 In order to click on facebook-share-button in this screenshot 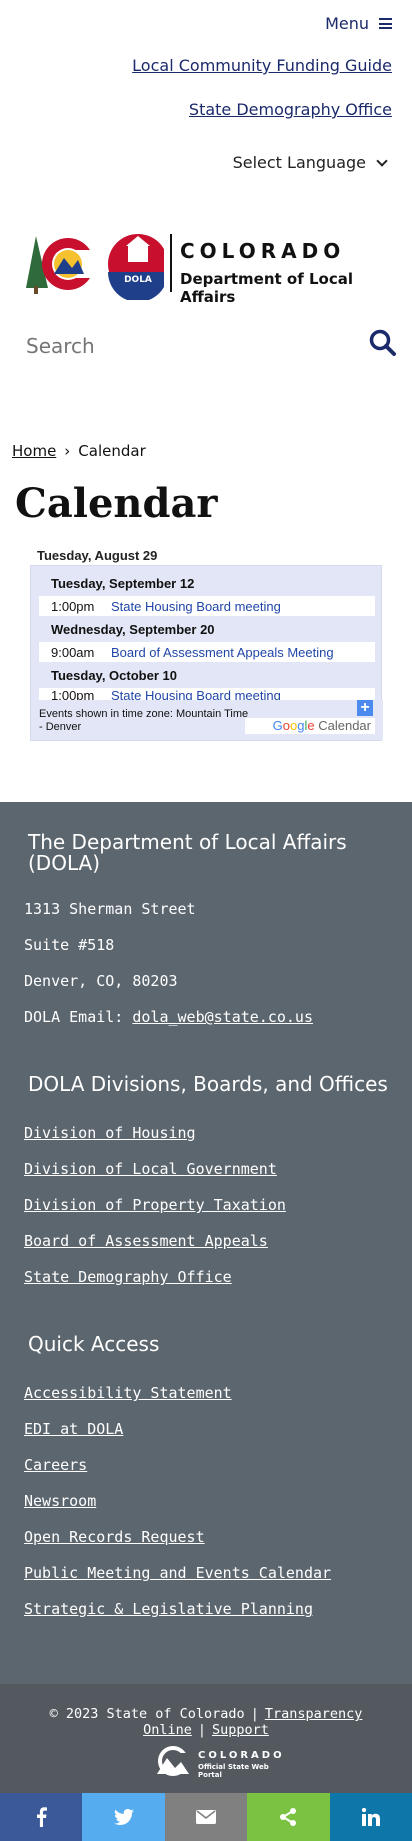, I will do `click(41, 1817)`.